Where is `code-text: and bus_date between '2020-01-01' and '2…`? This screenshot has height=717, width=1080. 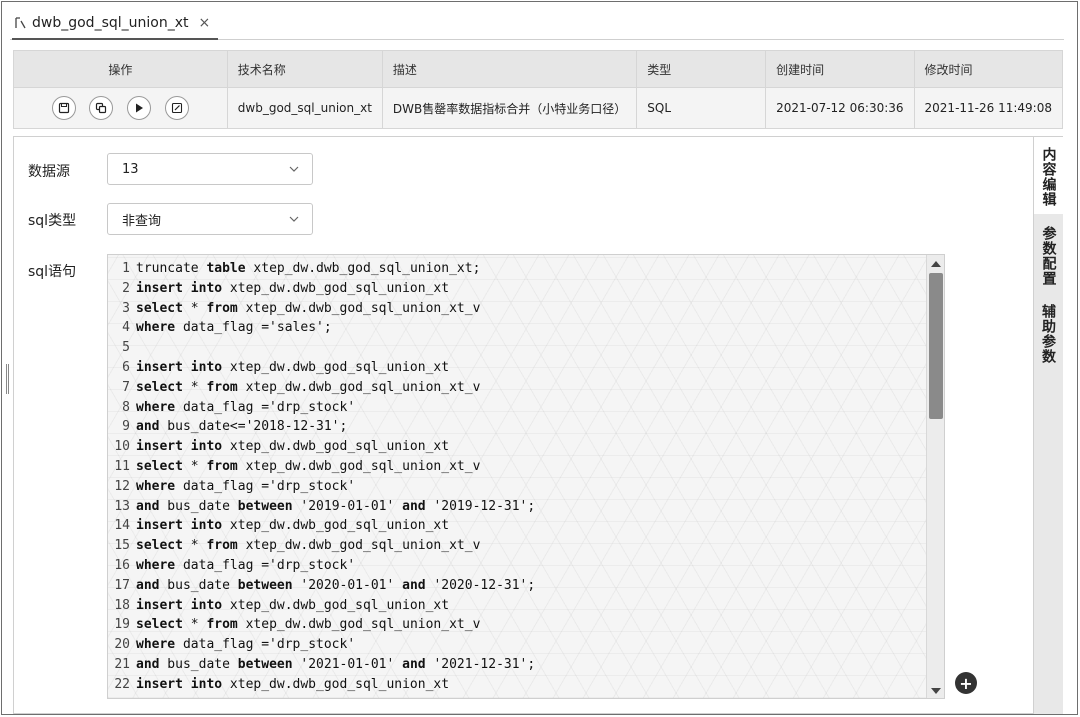
code-text: and bus_date between '2020-01-01' and '2… is located at coordinates (336, 585).